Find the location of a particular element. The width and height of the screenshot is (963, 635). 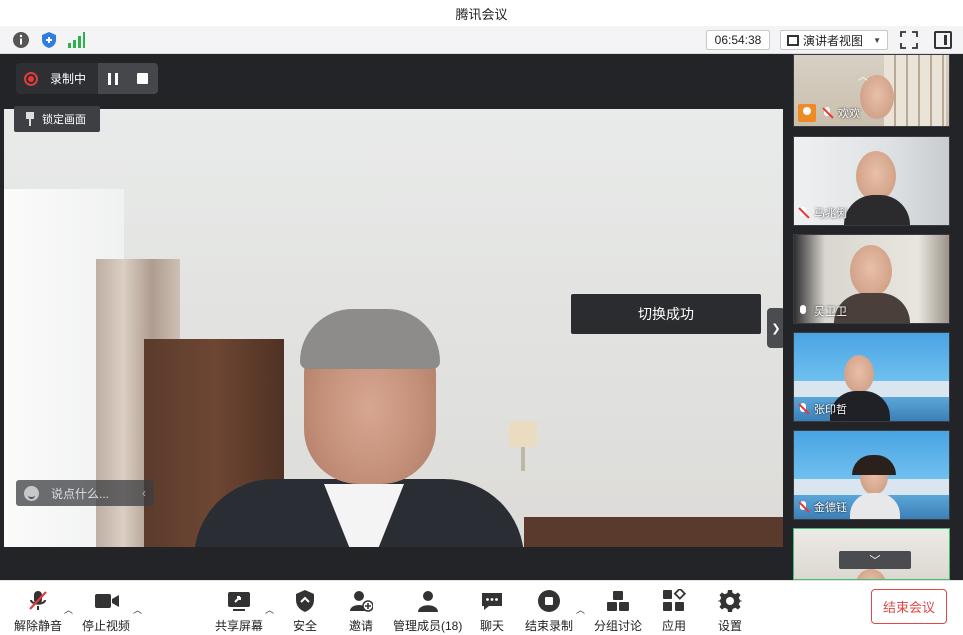

user-avatar-icon is located at coordinates (807, 113).